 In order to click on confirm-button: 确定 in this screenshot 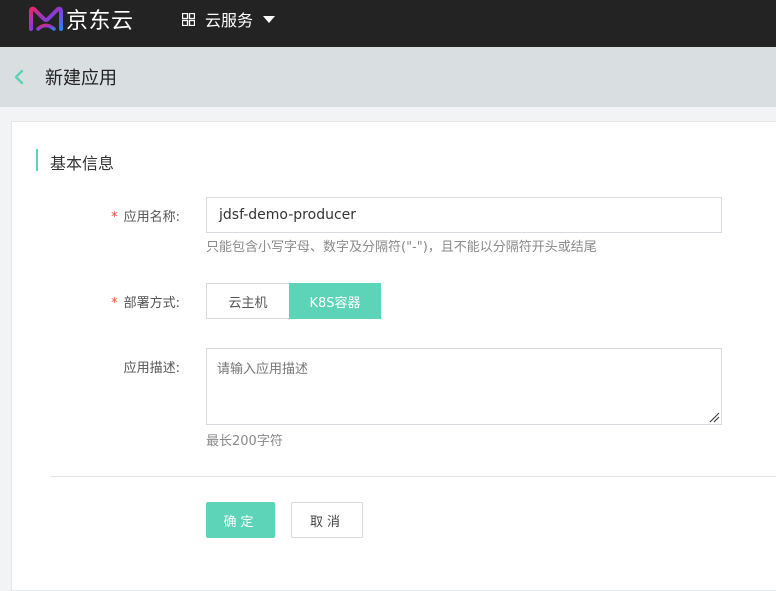, I will do `click(240, 520)`.